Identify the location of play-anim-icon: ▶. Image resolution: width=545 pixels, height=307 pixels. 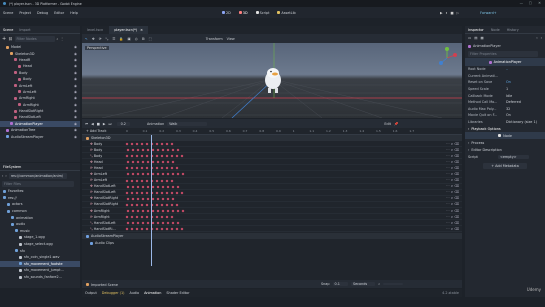
(104, 124).